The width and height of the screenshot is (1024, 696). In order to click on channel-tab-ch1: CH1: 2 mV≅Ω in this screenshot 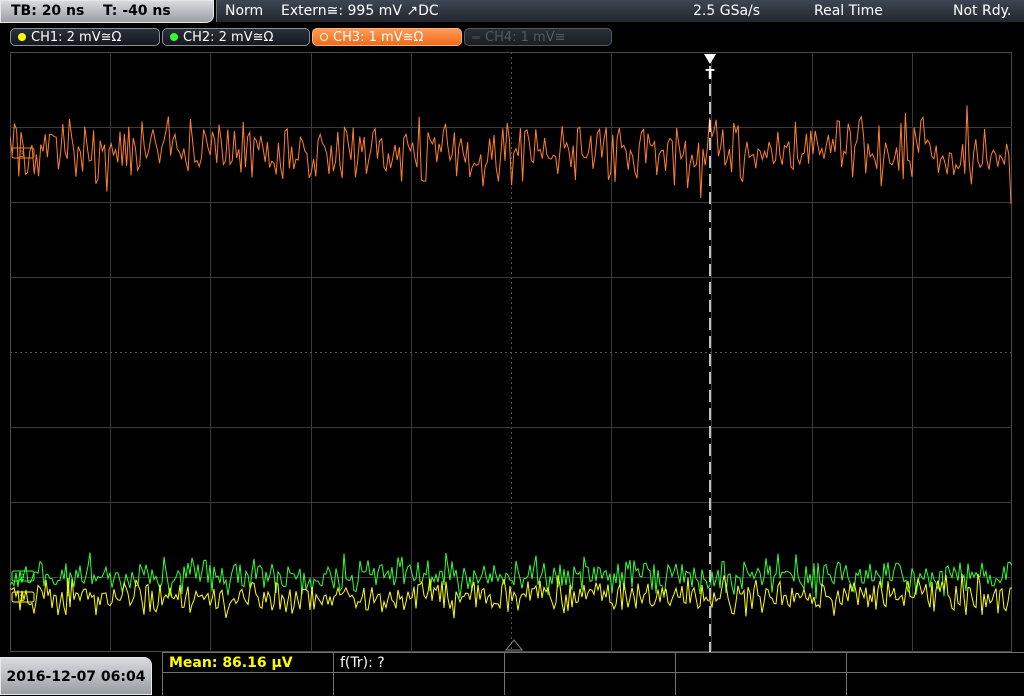, I will do `click(85, 37)`.